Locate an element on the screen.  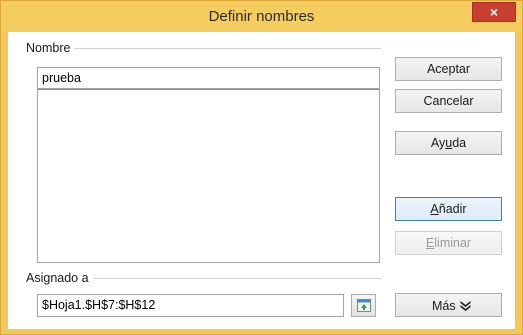
anadir-label-end: ñadir is located at coordinates (452, 209).